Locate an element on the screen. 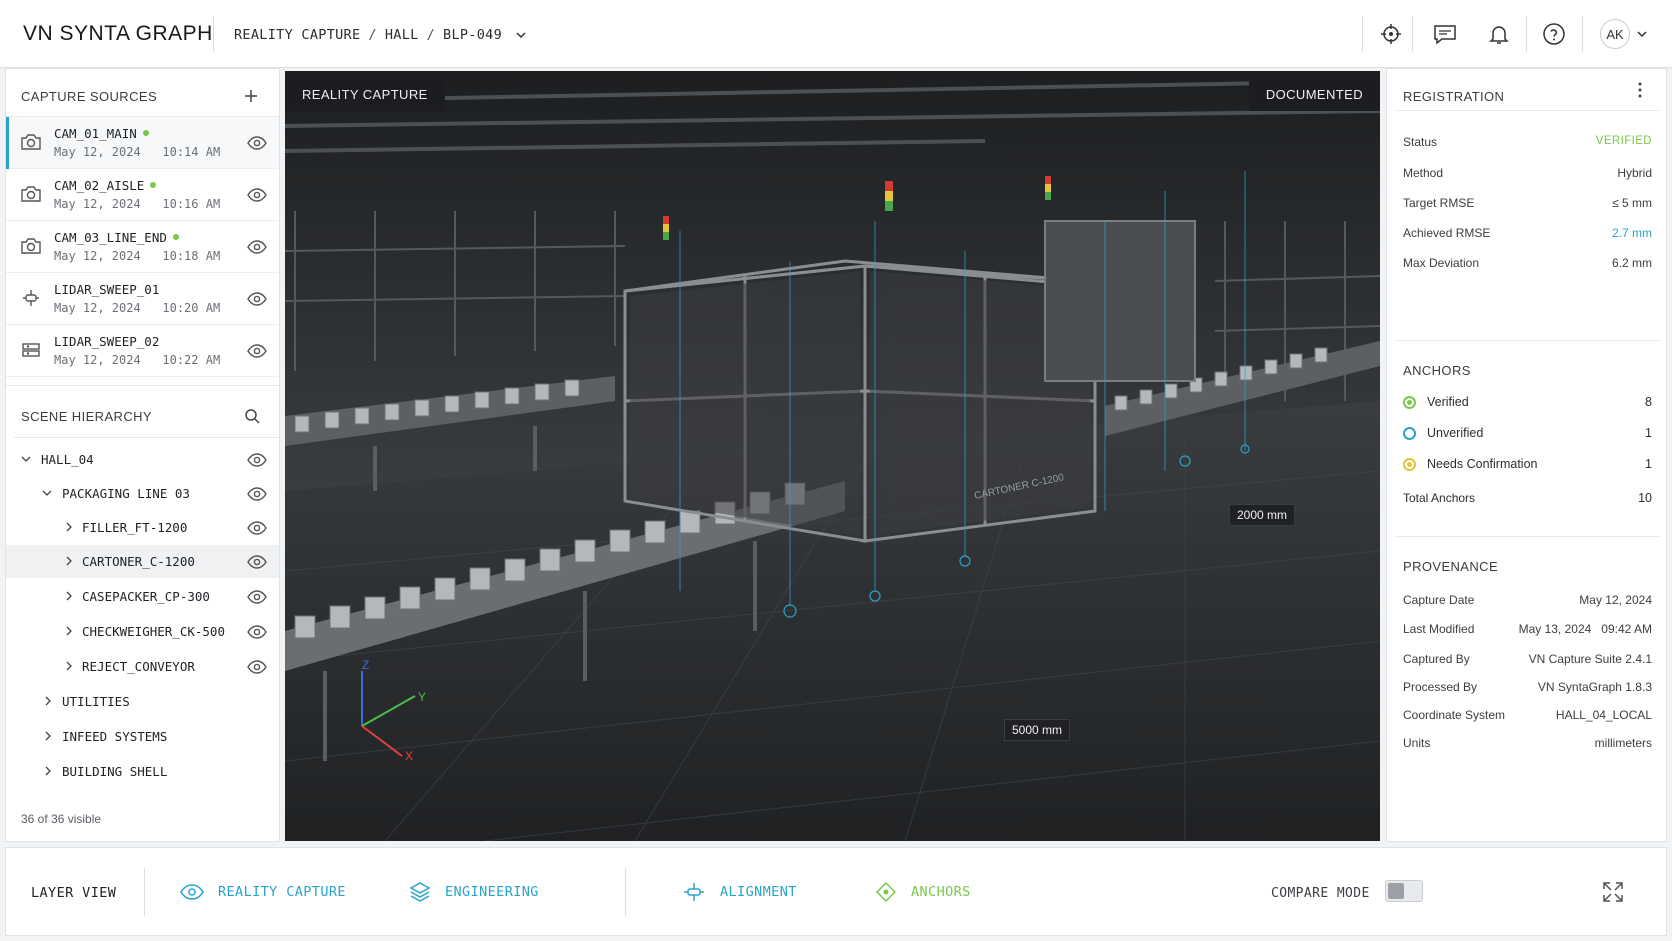  tree-node-selected: CARTONER_C-1200 is located at coordinates (142, 561).